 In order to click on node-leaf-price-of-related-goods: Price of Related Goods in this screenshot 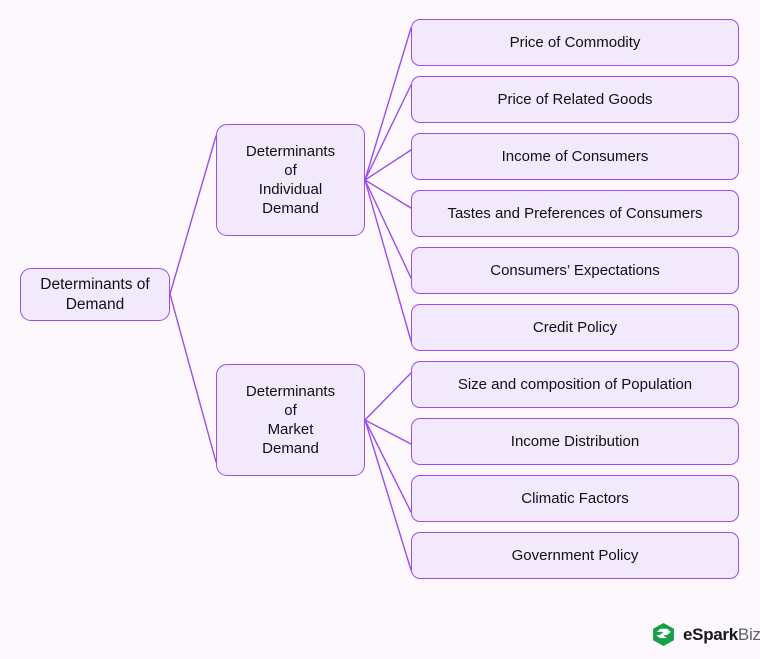, I will do `click(575, 99)`.